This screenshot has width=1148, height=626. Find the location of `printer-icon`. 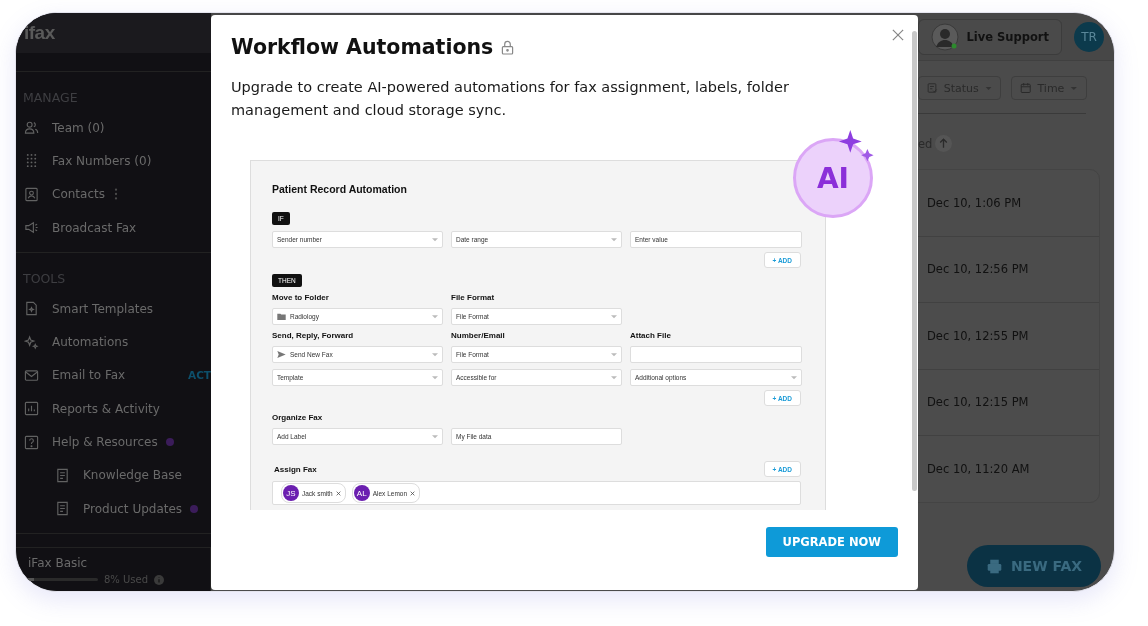

printer-icon is located at coordinates (994, 566).